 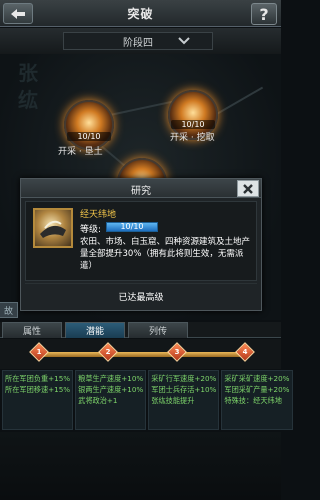 What do you see at coordinates (257, 378) in the screenshot?
I see `effect-text: 采矿采矿速度+20%` at bounding box center [257, 378].